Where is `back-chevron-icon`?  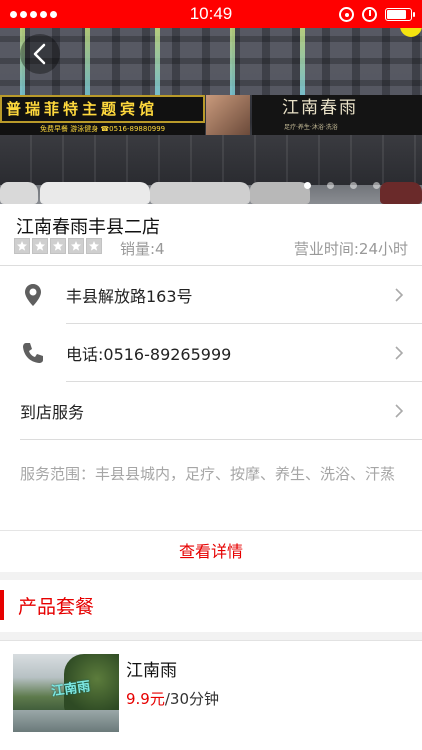
back-chevron-icon is located at coordinates (39, 54).